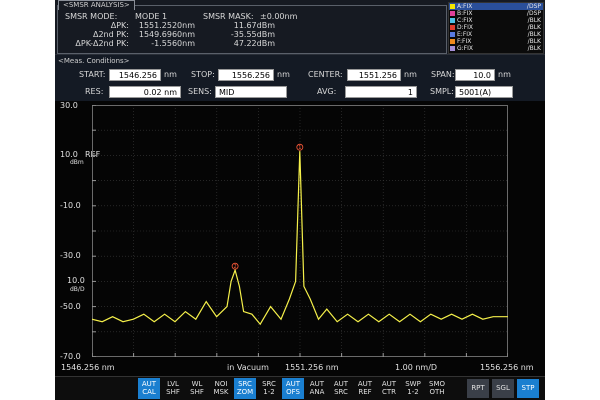 This screenshot has height=400, width=600. What do you see at coordinates (389, 392) in the screenshot?
I see `softkey-label-bottom: CTR` at bounding box center [389, 392].